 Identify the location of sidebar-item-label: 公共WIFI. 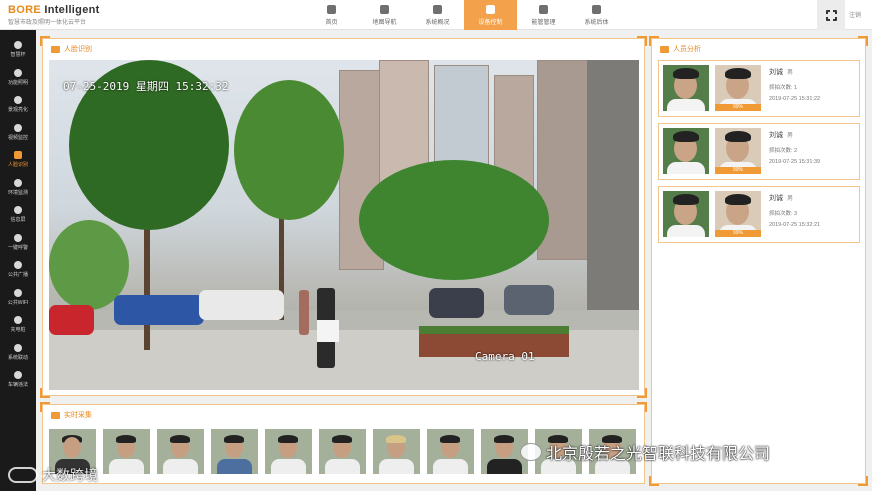
(18, 302).